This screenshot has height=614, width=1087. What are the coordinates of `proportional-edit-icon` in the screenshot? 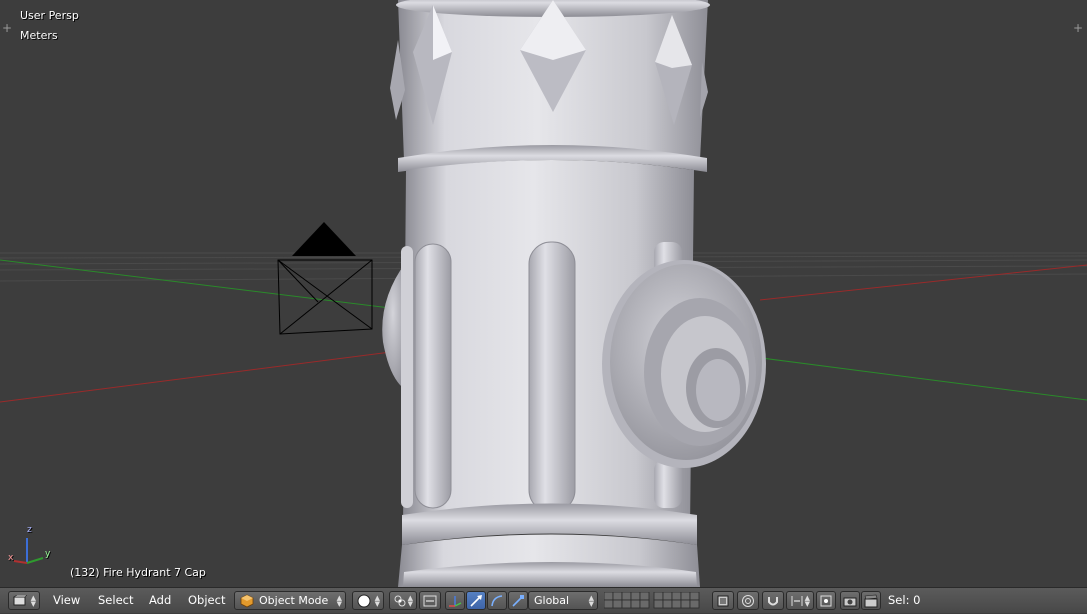 It's located at (748, 600).